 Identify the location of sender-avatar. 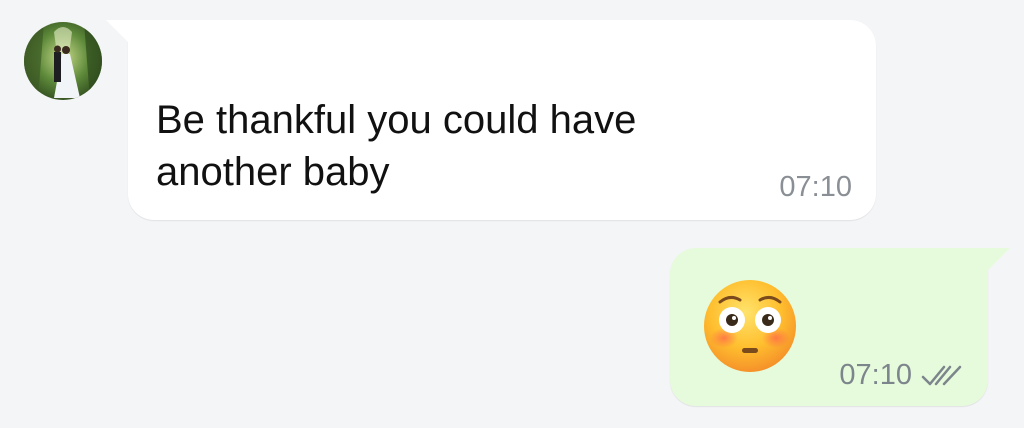
(63, 61).